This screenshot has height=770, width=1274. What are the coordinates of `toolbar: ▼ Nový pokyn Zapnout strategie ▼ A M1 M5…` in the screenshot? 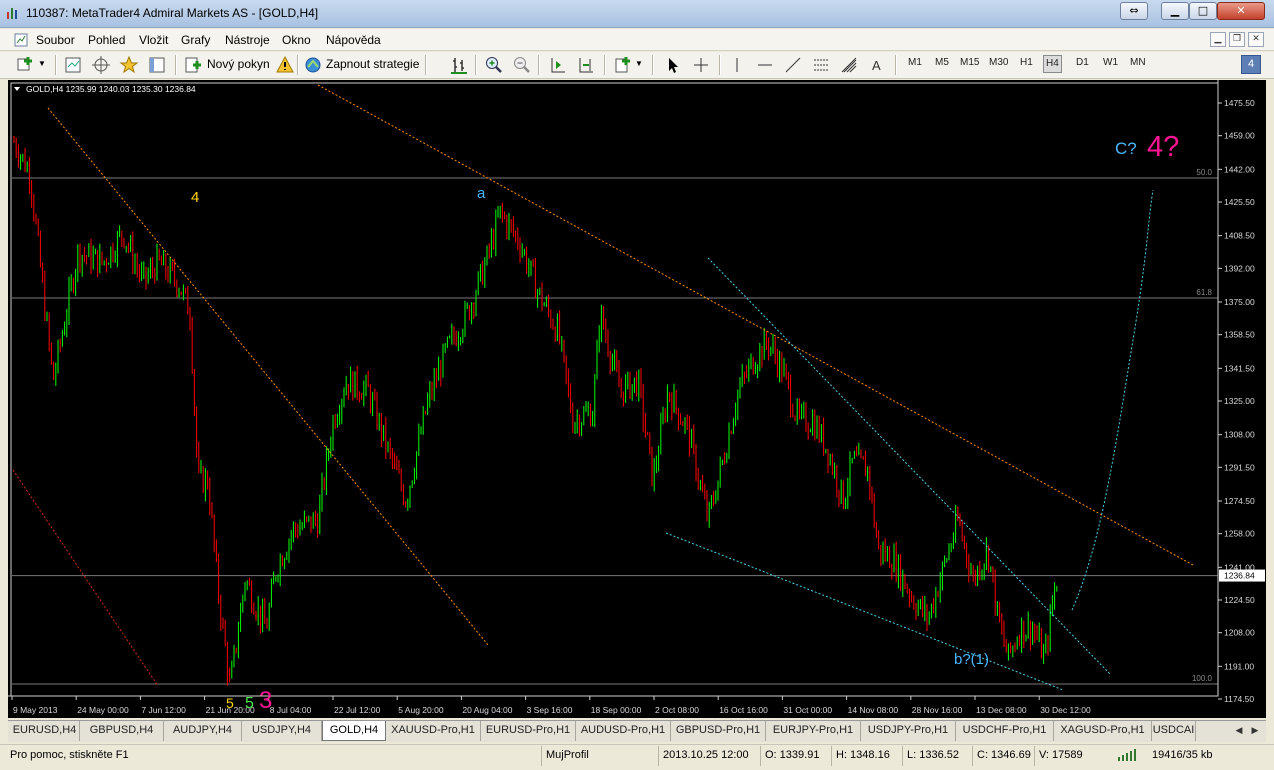 It's located at (637, 65).